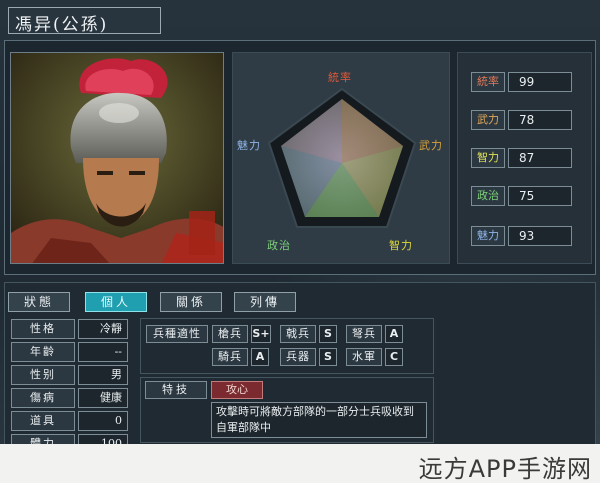 This screenshot has height=483, width=600. I want to click on stat-name: 政治, so click(488, 196).